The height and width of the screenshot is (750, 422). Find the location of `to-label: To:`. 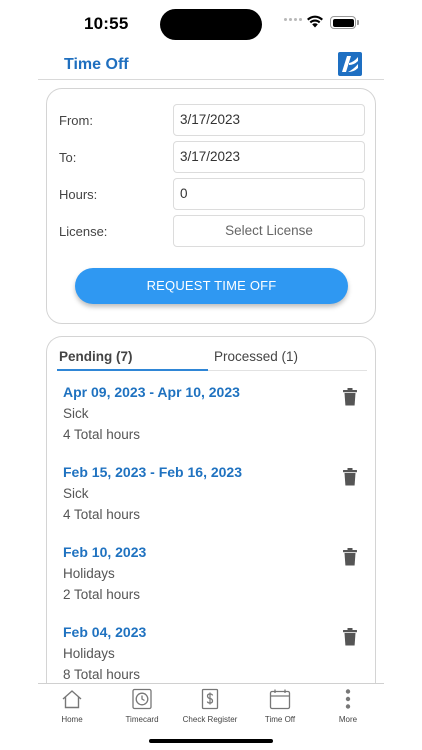

to-label: To: is located at coordinates (68, 157).